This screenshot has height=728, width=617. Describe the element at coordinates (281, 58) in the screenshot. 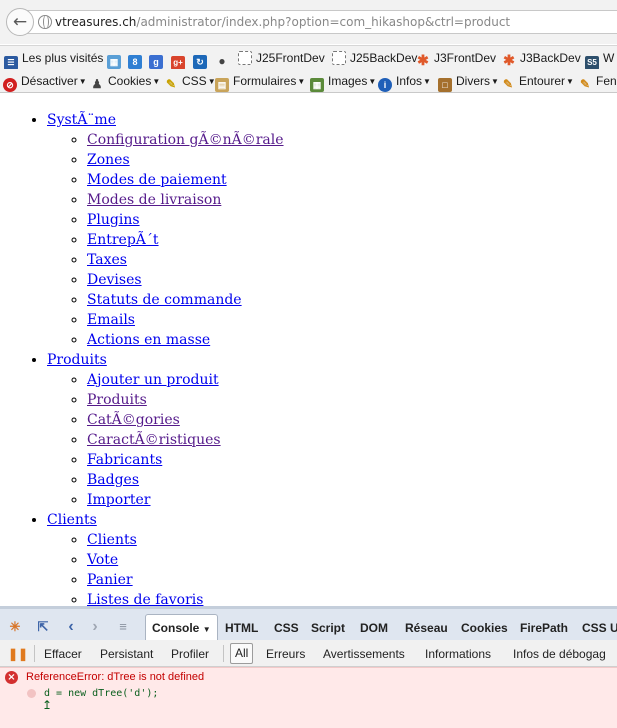

I see `bookmark-j25frontdev: J25FrontDev` at that location.